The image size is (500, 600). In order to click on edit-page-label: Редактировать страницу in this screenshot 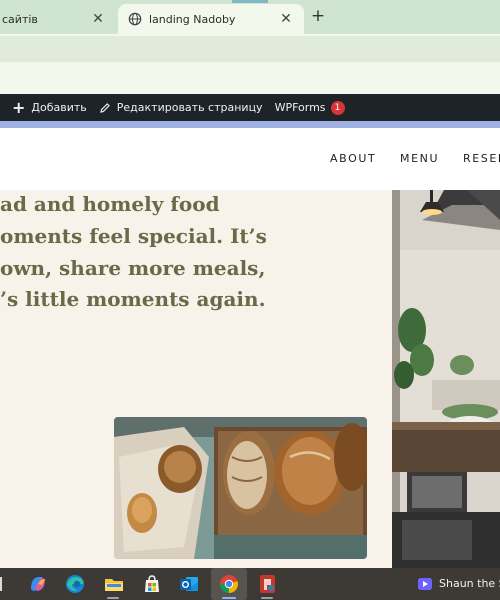, I will do `click(189, 107)`.